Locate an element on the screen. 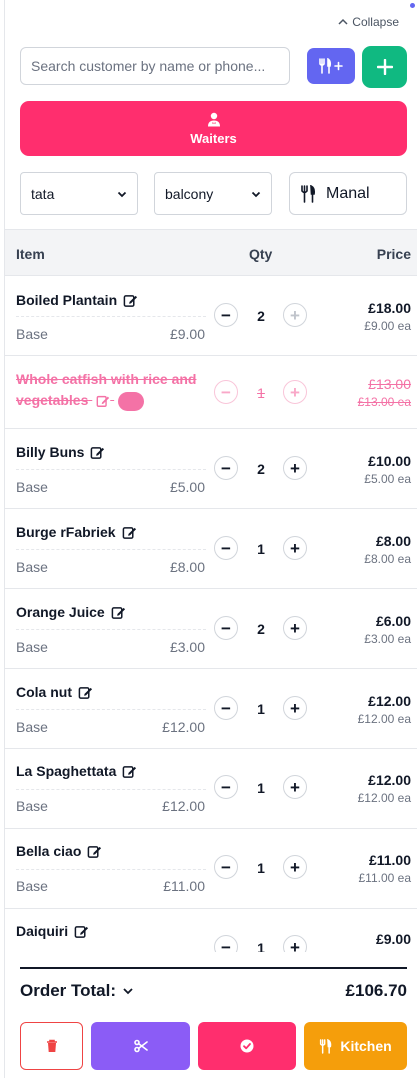  line-total: £18.00 is located at coordinates (389, 308).